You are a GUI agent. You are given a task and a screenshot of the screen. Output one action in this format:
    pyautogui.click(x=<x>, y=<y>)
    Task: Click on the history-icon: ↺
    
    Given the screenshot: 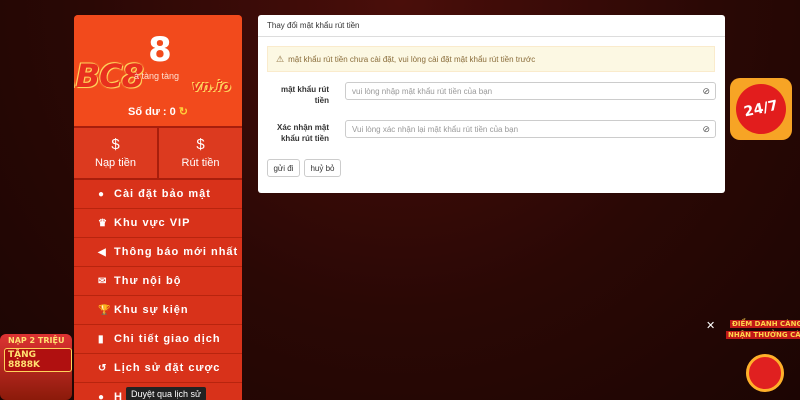 What is the action you would take?
    pyautogui.click(x=103, y=368)
    